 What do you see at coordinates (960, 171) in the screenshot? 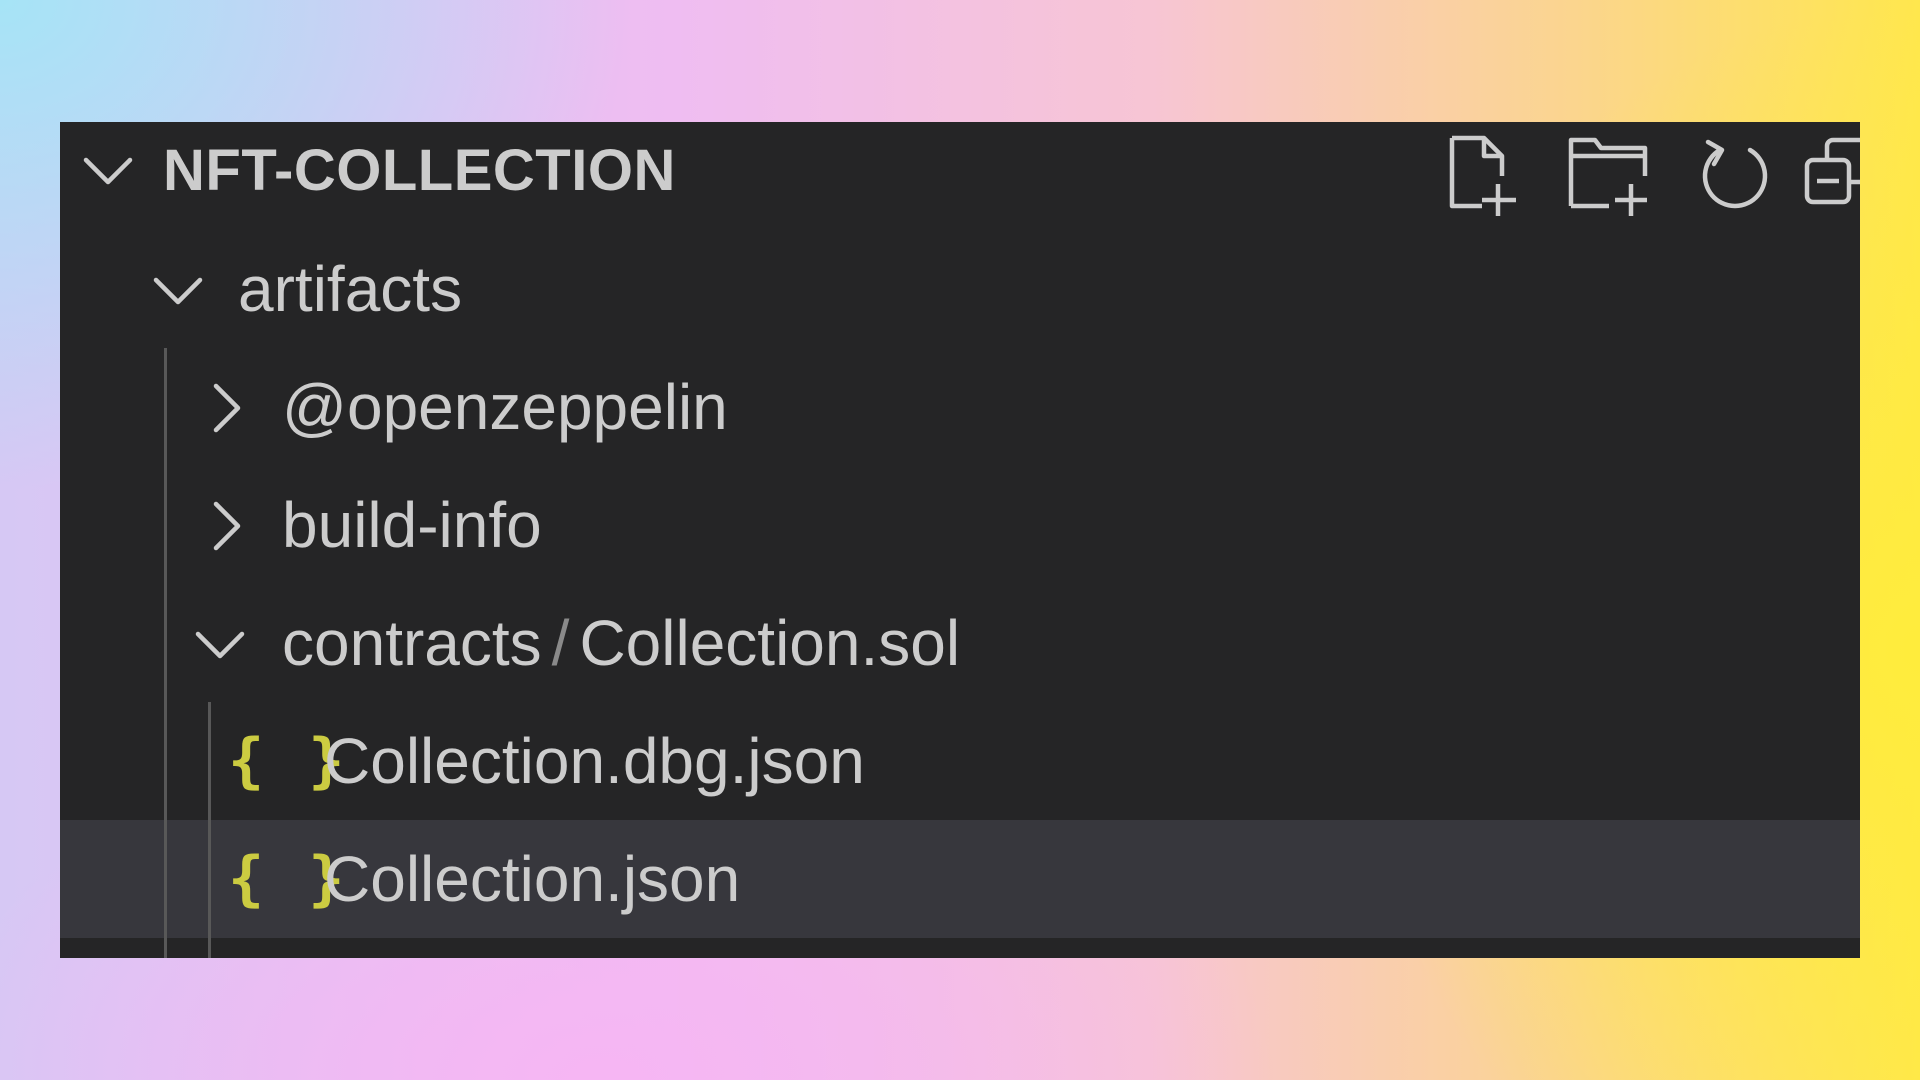
I see `explorer-header: NFT-COLLECTION` at bounding box center [960, 171].